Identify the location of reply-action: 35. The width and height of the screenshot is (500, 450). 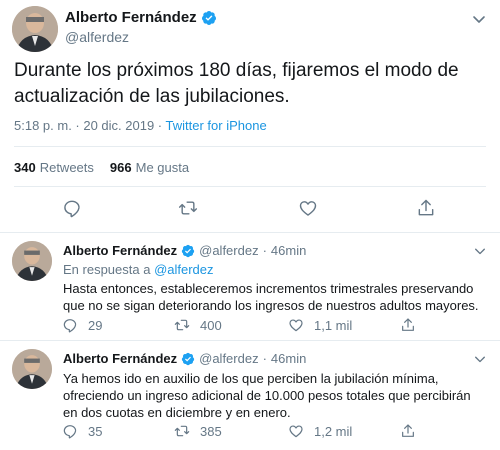
(82, 431).